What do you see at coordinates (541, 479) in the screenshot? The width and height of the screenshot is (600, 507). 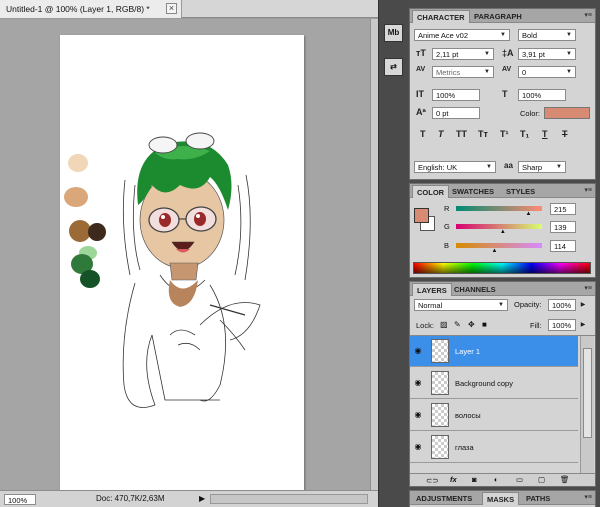 I see `new-layer-icon: ▢` at bounding box center [541, 479].